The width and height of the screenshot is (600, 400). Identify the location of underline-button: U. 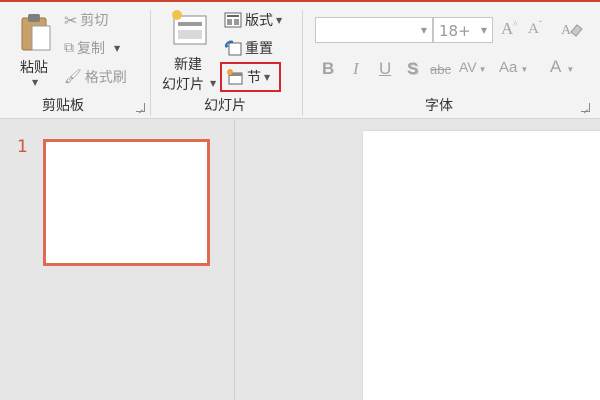
(385, 69).